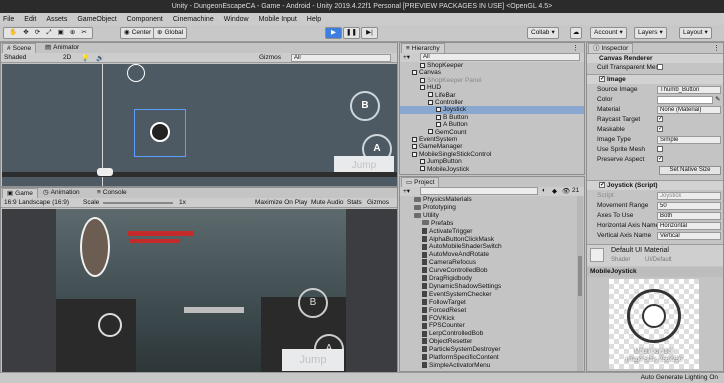 This screenshot has height=383, width=724. Describe the element at coordinates (661, 159) in the screenshot. I see `preserve-aspect-checkbox` at that location.